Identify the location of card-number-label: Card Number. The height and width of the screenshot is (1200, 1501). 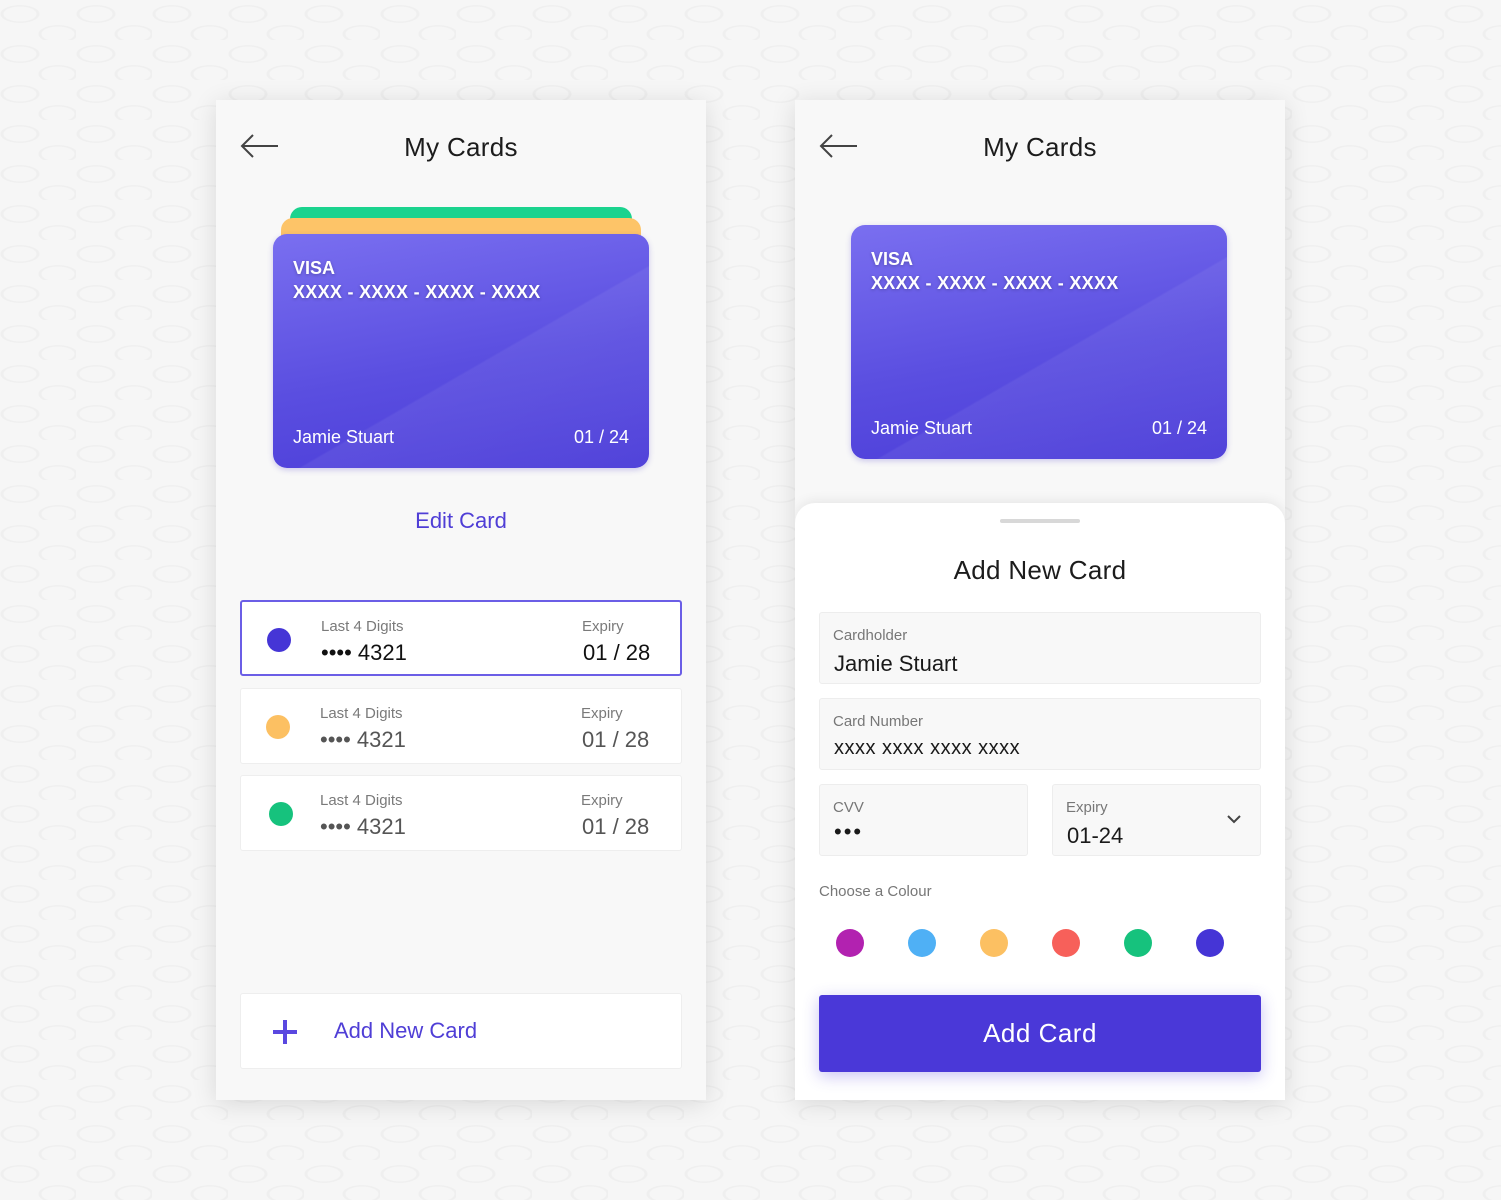
(878, 721).